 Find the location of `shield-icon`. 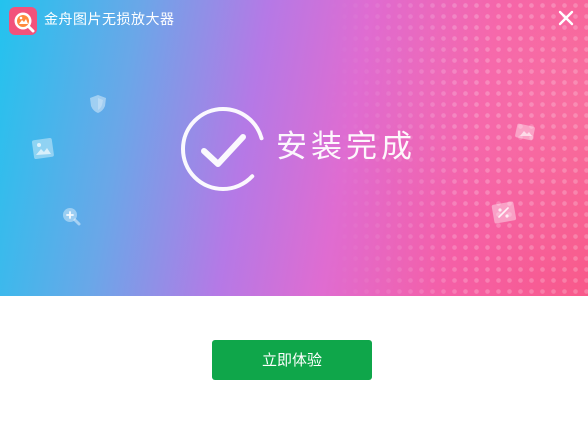

shield-icon is located at coordinates (98, 104).